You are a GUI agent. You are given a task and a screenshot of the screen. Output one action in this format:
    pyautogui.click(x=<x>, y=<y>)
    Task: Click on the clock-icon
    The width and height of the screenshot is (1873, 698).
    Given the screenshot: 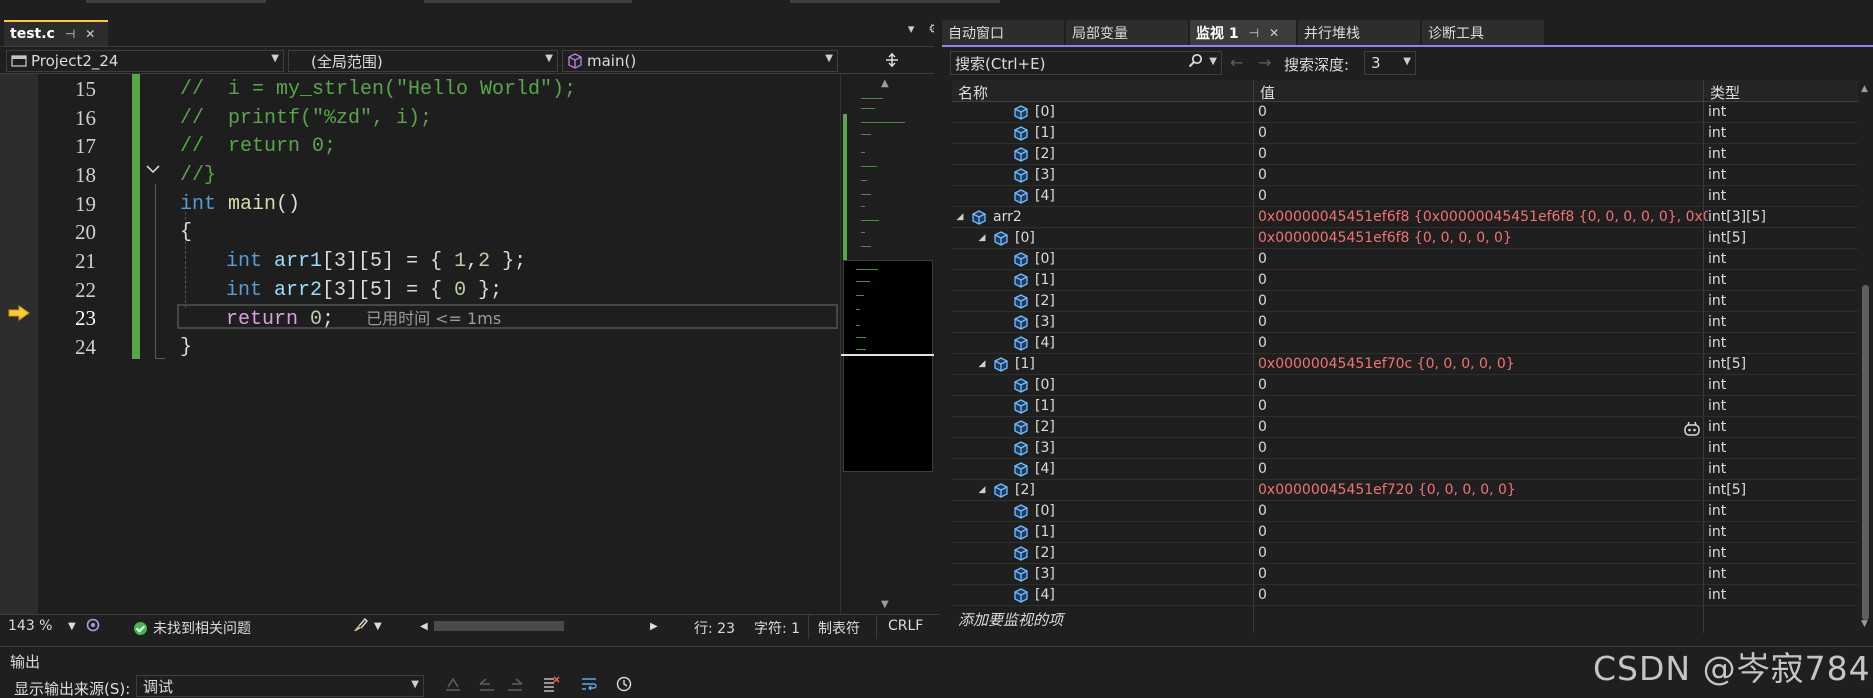 What is the action you would take?
    pyautogui.click(x=624, y=686)
    